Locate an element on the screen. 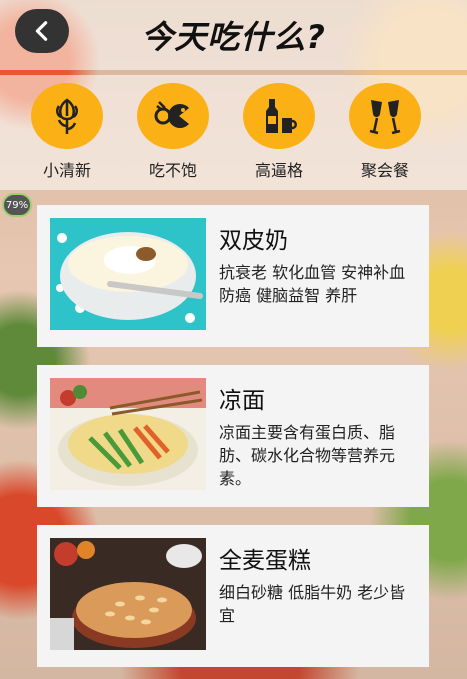 The image size is (467, 679). top-bar: 今天吃什么? is located at coordinates (233, 35).